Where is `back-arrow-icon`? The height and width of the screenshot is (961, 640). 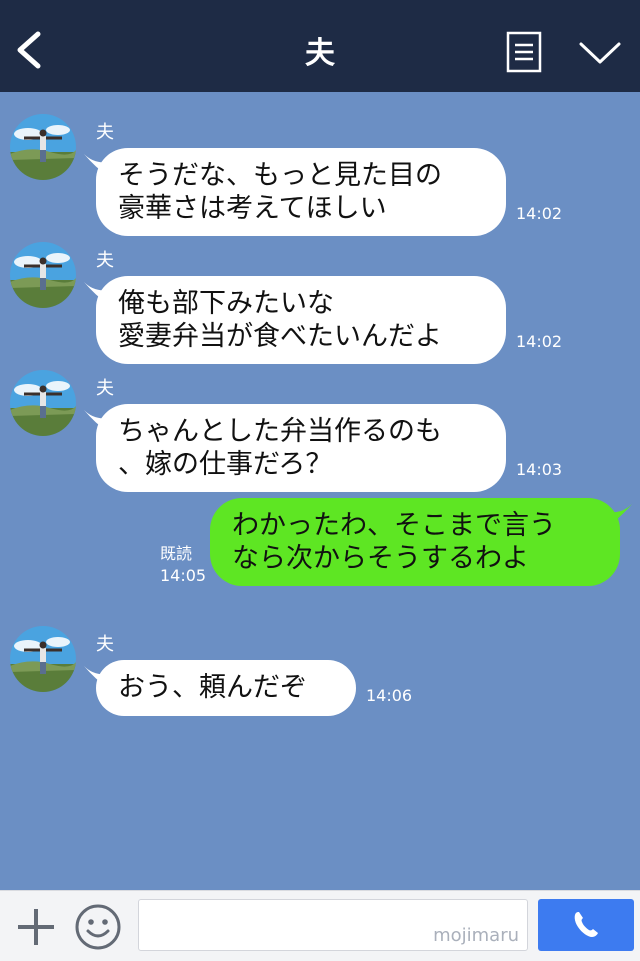
back-arrow-icon is located at coordinates (29, 50).